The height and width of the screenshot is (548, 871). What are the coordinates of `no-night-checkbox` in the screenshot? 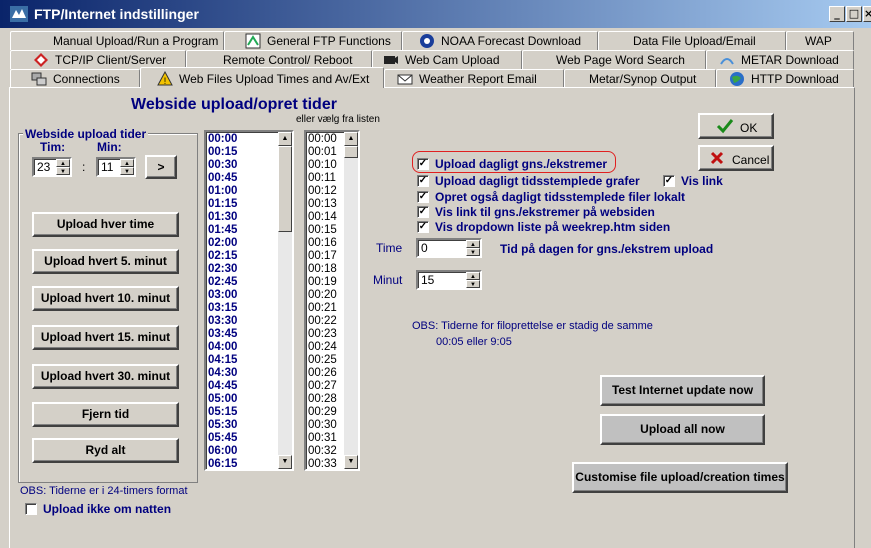 It's located at (31, 509).